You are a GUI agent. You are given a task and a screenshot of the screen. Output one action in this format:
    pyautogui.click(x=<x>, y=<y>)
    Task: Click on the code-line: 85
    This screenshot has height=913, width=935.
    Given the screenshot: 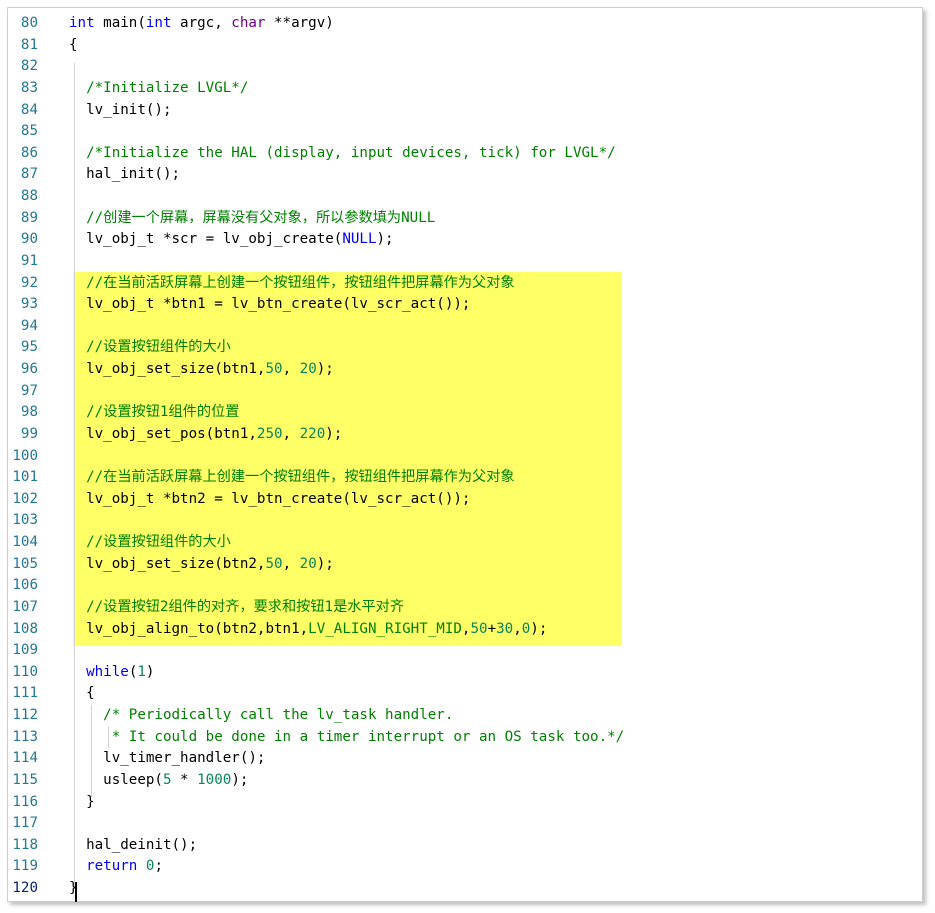 What is the action you would take?
    pyautogui.click(x=465, y=132)
    